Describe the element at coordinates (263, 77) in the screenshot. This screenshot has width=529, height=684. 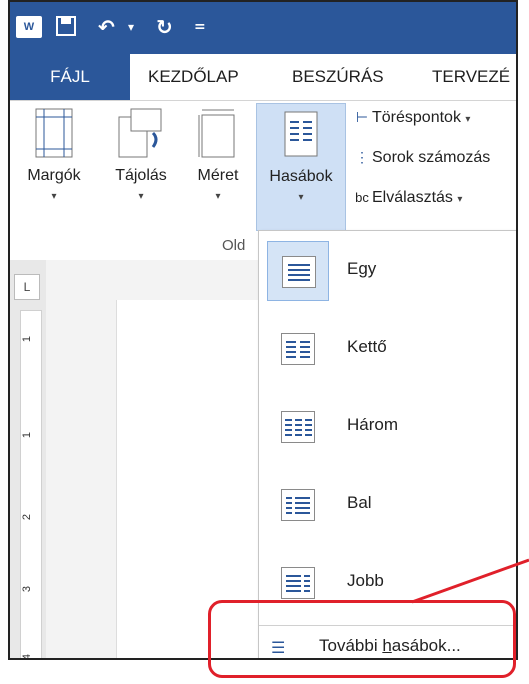
I see `ribbon-tabs: FÁJL KEZDŐLAP BESZÚRÁS TERVEZÉ` at that location.